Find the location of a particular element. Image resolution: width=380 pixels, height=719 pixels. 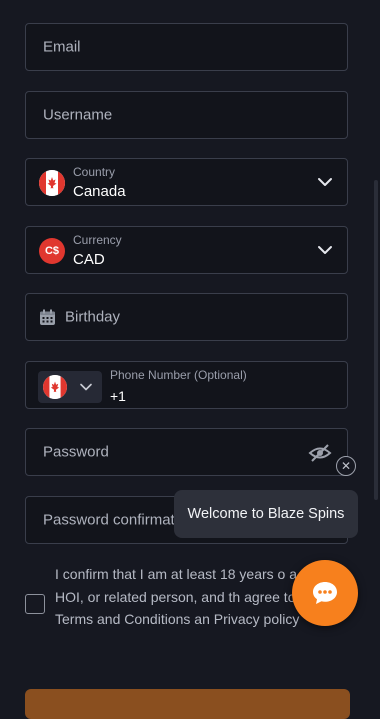

email-field: Email is located at coordinates (186, 47).